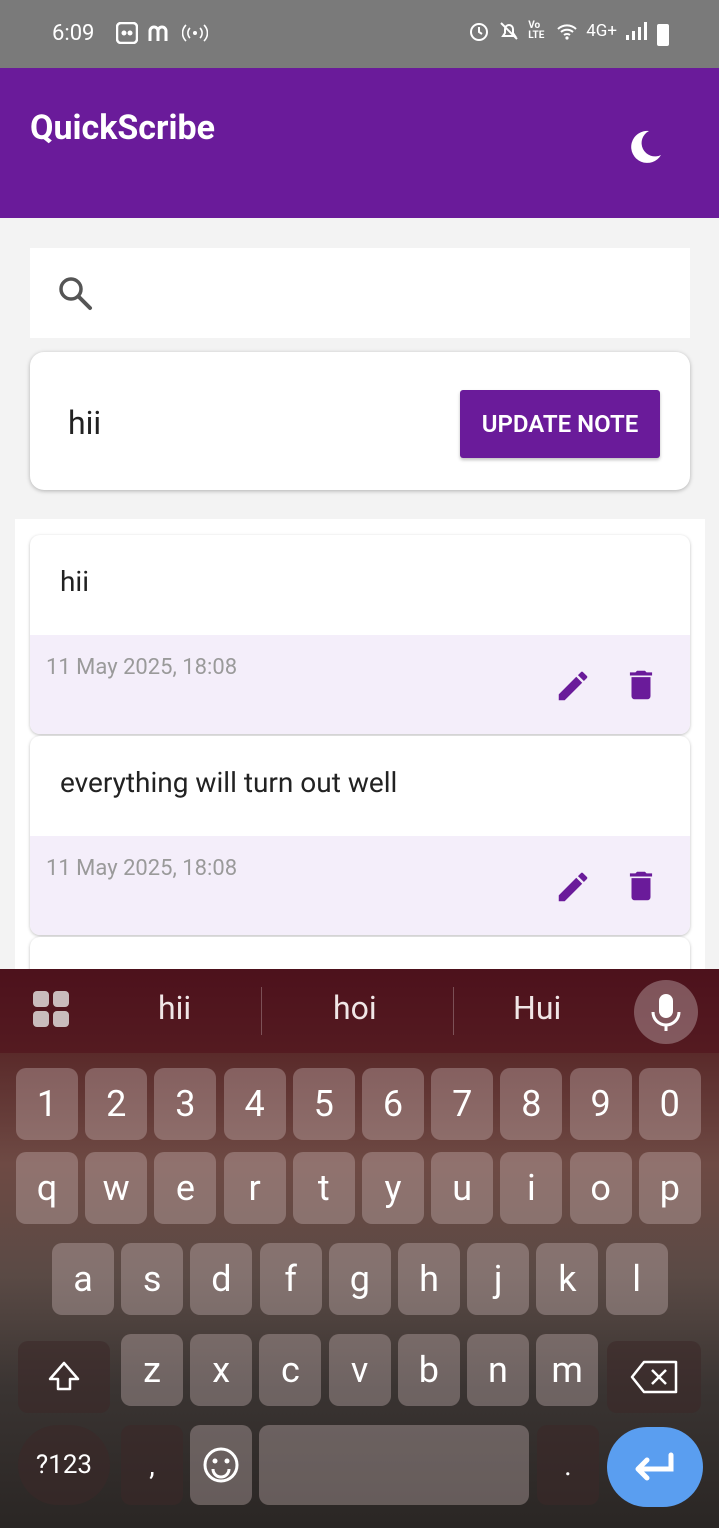  I want to click on emoji-smile-icon, so click(221, 1465).